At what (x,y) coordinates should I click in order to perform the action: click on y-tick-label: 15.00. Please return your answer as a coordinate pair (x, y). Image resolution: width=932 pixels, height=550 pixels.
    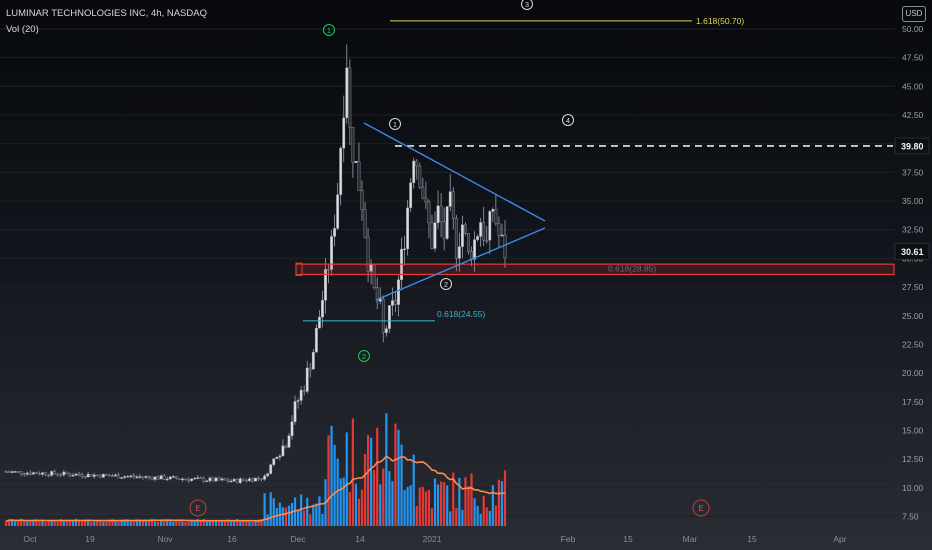
    Looking at the image, I should click on (913, 430).